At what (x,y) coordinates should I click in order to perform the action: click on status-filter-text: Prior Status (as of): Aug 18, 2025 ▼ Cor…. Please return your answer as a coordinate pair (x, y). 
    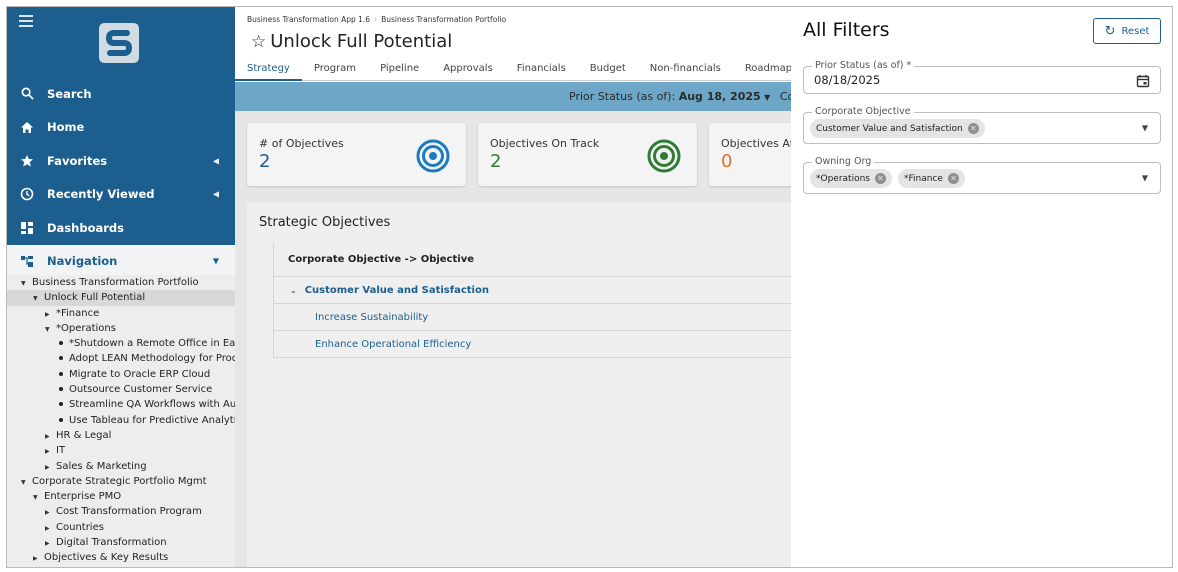
    Looking at the image, I should click on (680, 96).